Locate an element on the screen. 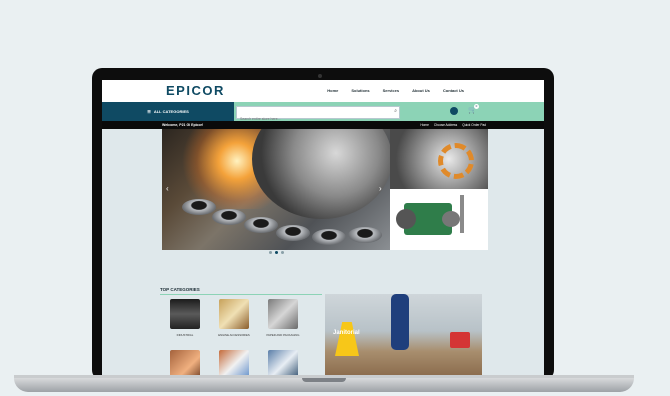 Image resolution: width=670 pixels, height=396 pixels. category-tile-industrial is located at coordinates (185, 314).